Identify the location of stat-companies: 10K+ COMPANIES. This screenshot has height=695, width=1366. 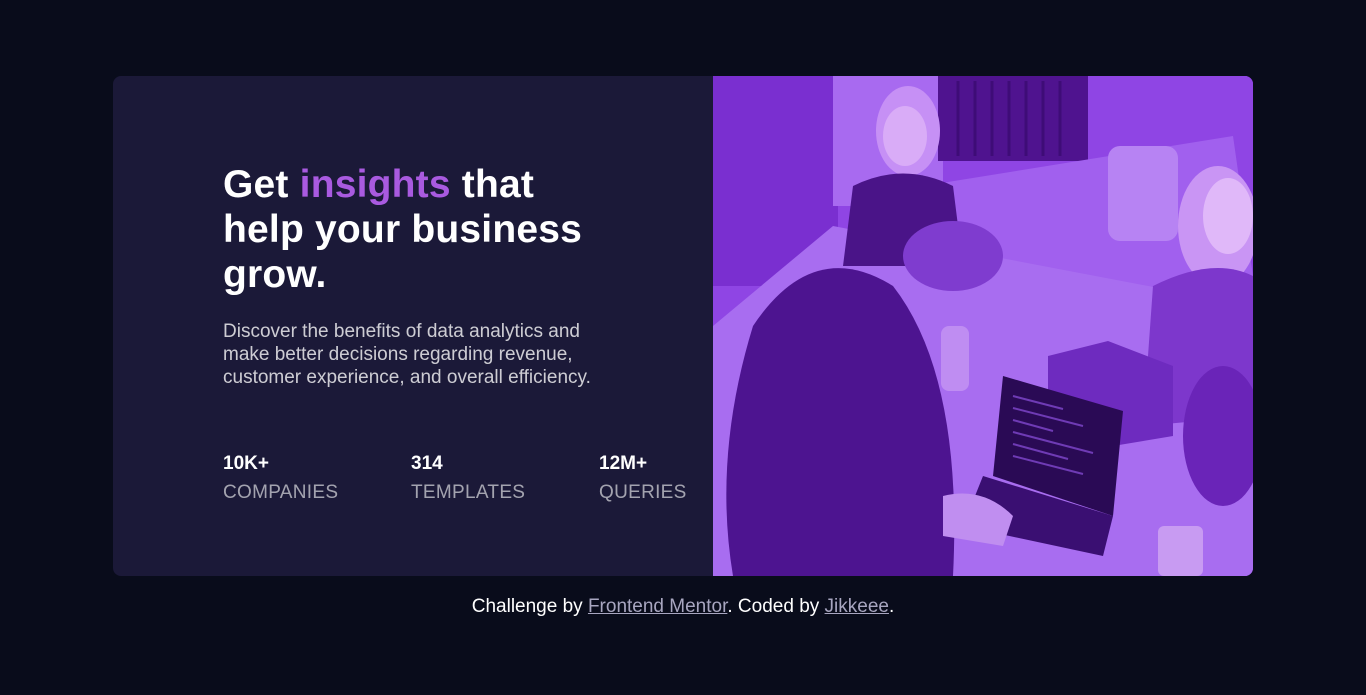
(280, 478).